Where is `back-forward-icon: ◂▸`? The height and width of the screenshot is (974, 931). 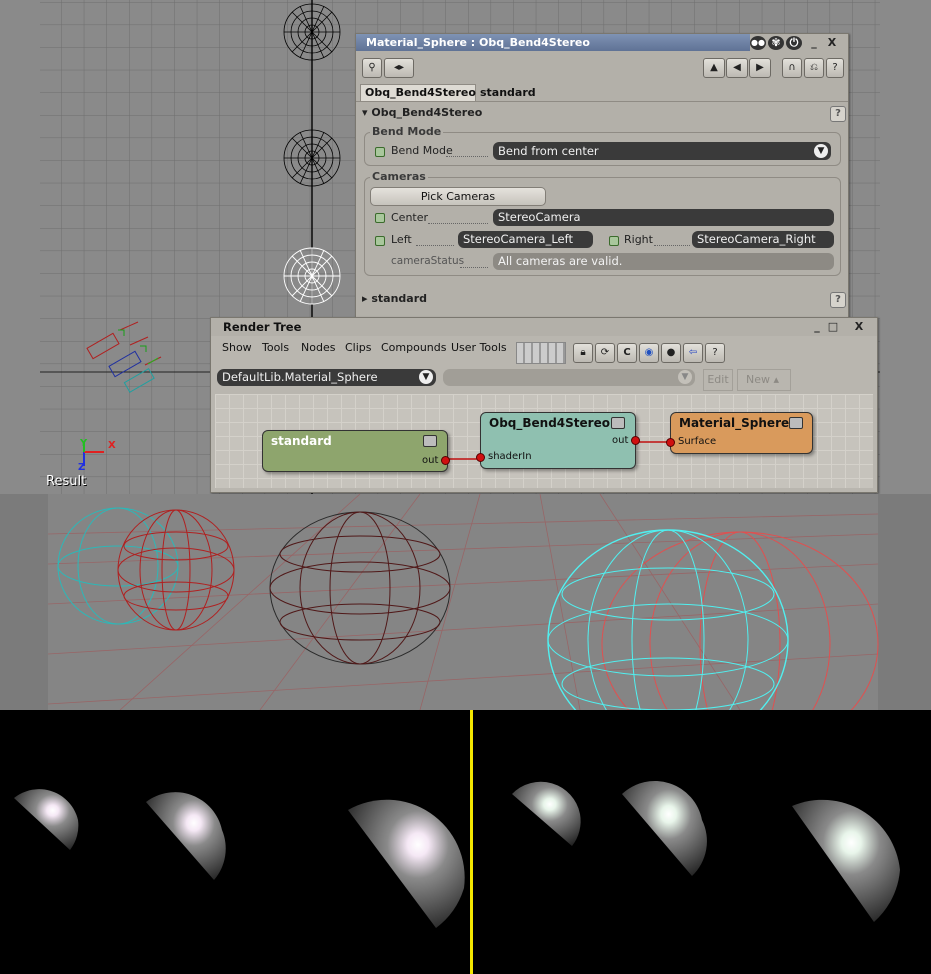 back-forward-icon: ◂▸ is located at coordinates (399, 68).